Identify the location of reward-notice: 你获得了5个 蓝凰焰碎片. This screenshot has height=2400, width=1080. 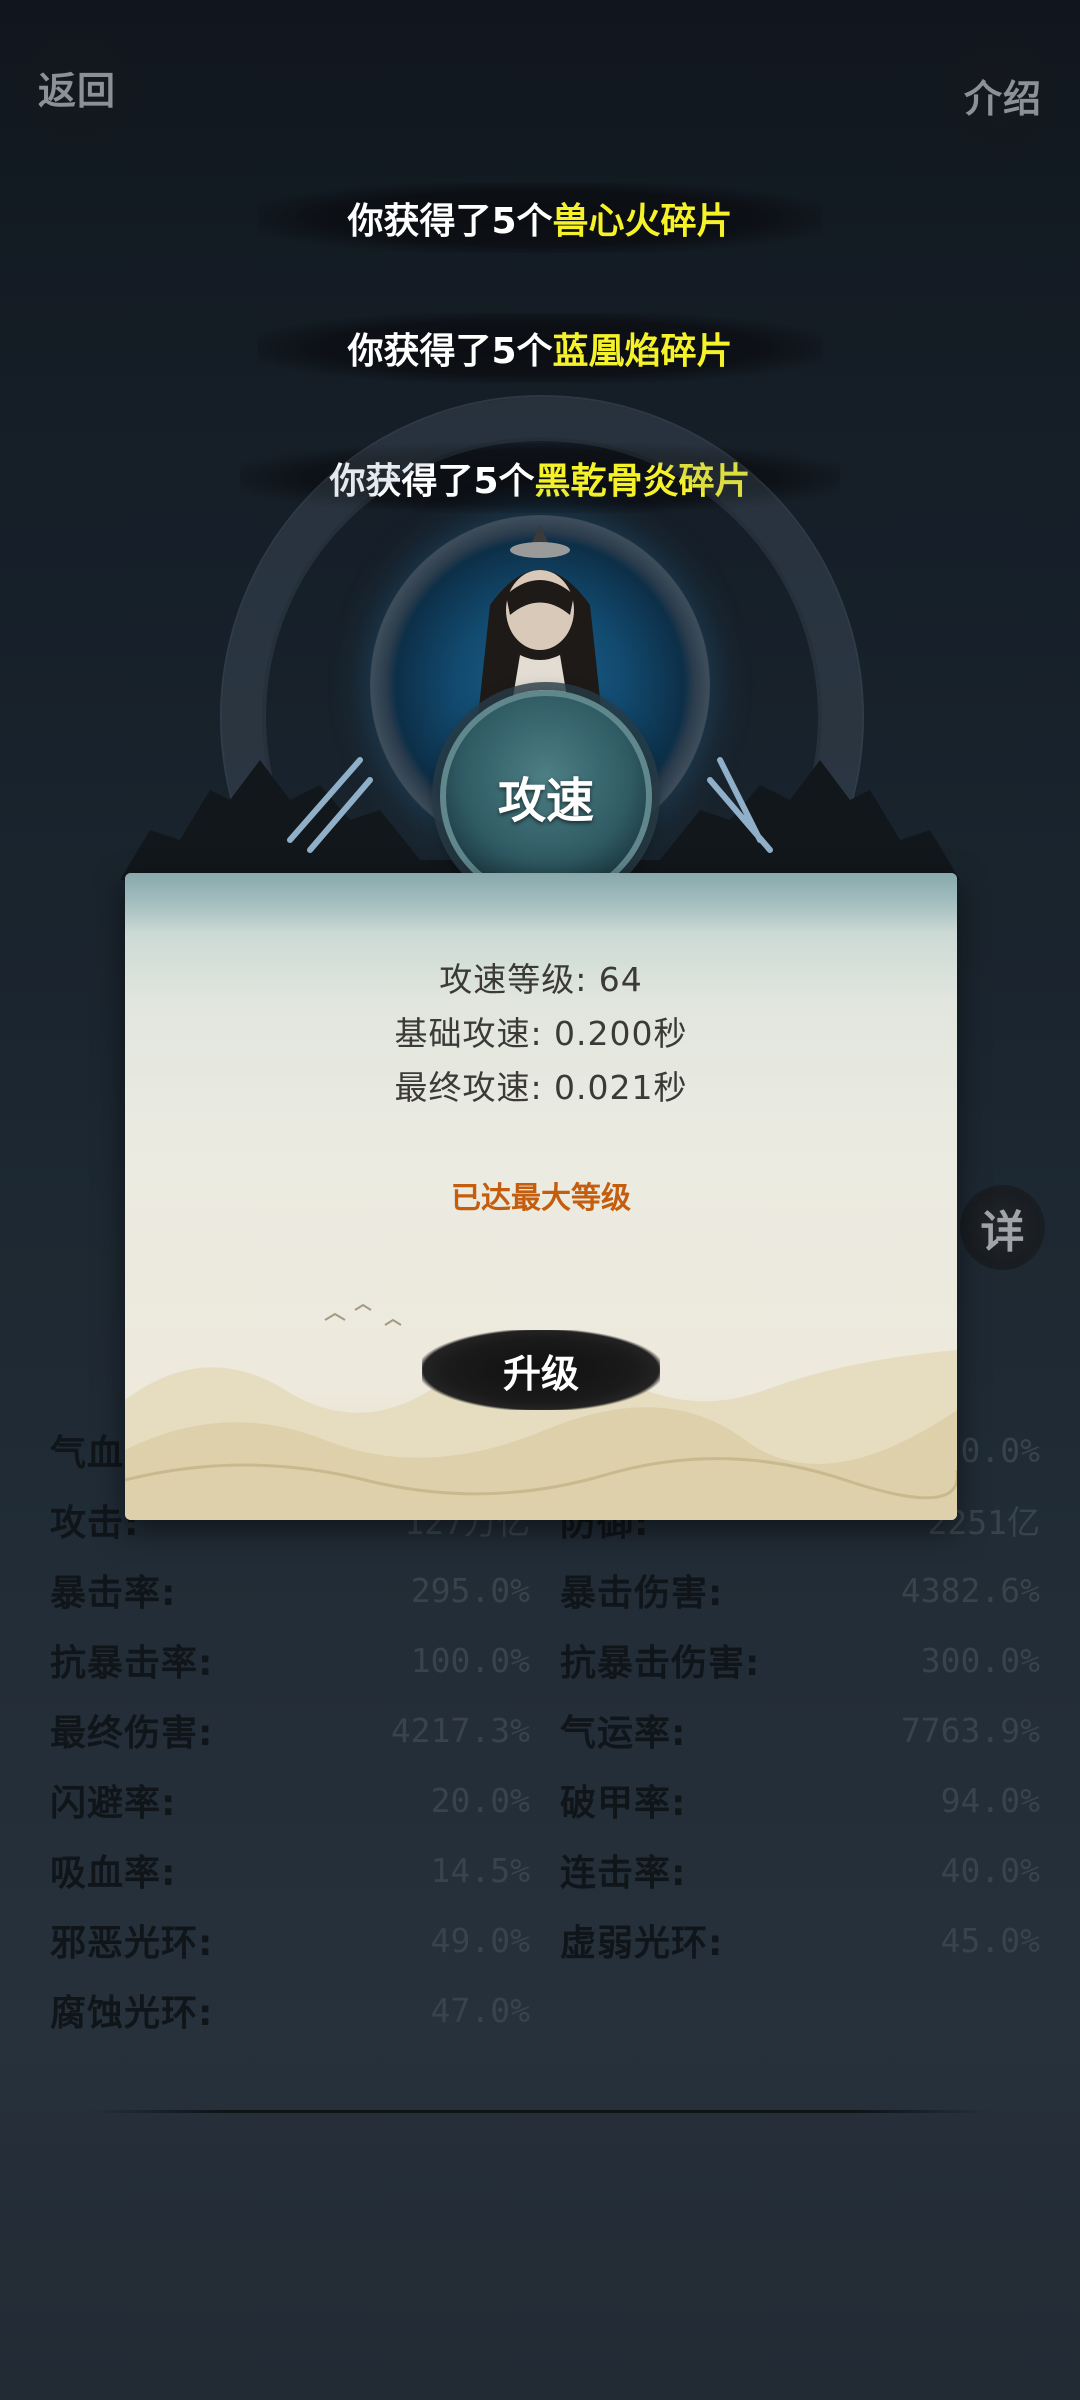
(540, 348).